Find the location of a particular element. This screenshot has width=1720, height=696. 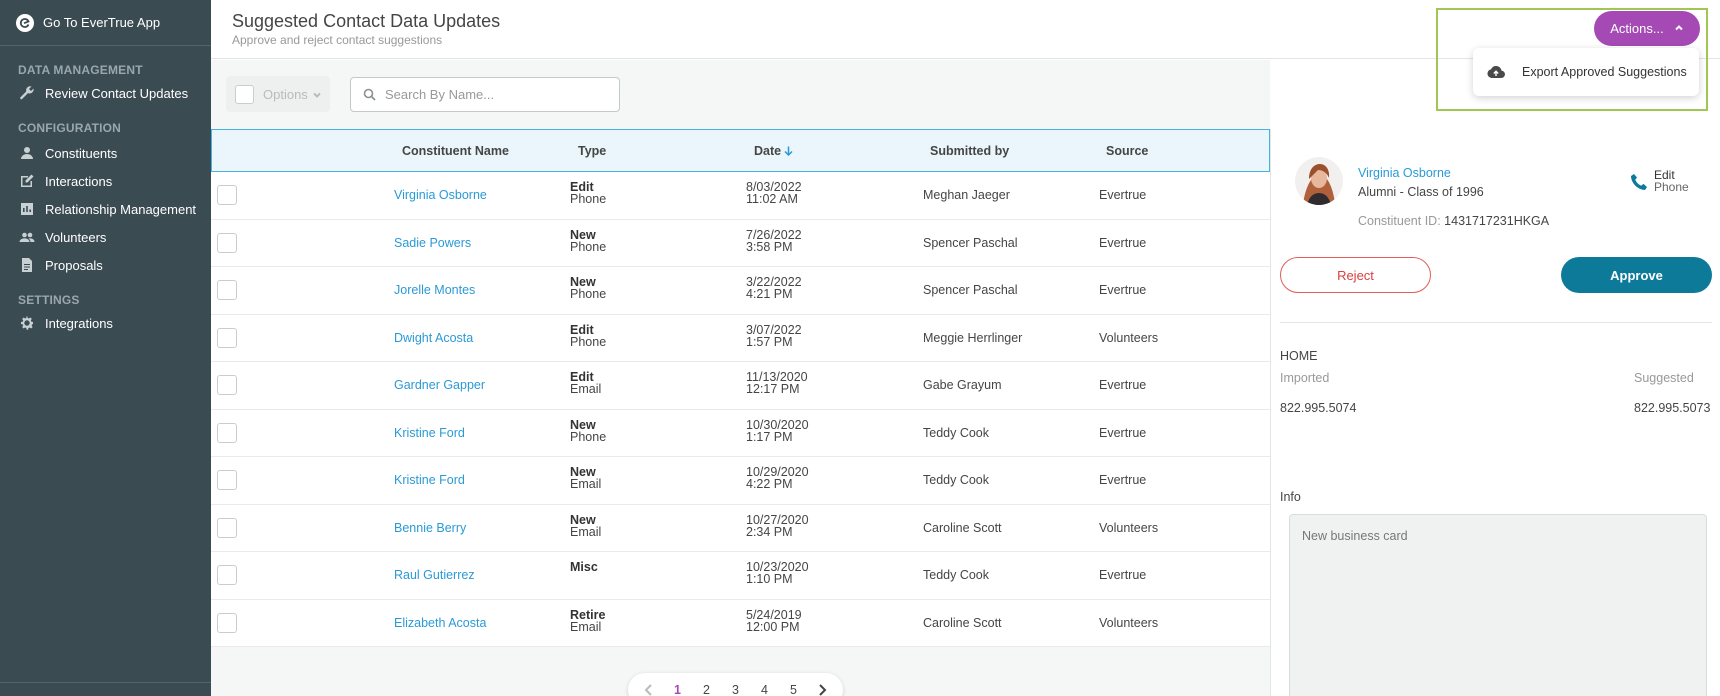

wrench-icon is located at coordinates (27, 93).